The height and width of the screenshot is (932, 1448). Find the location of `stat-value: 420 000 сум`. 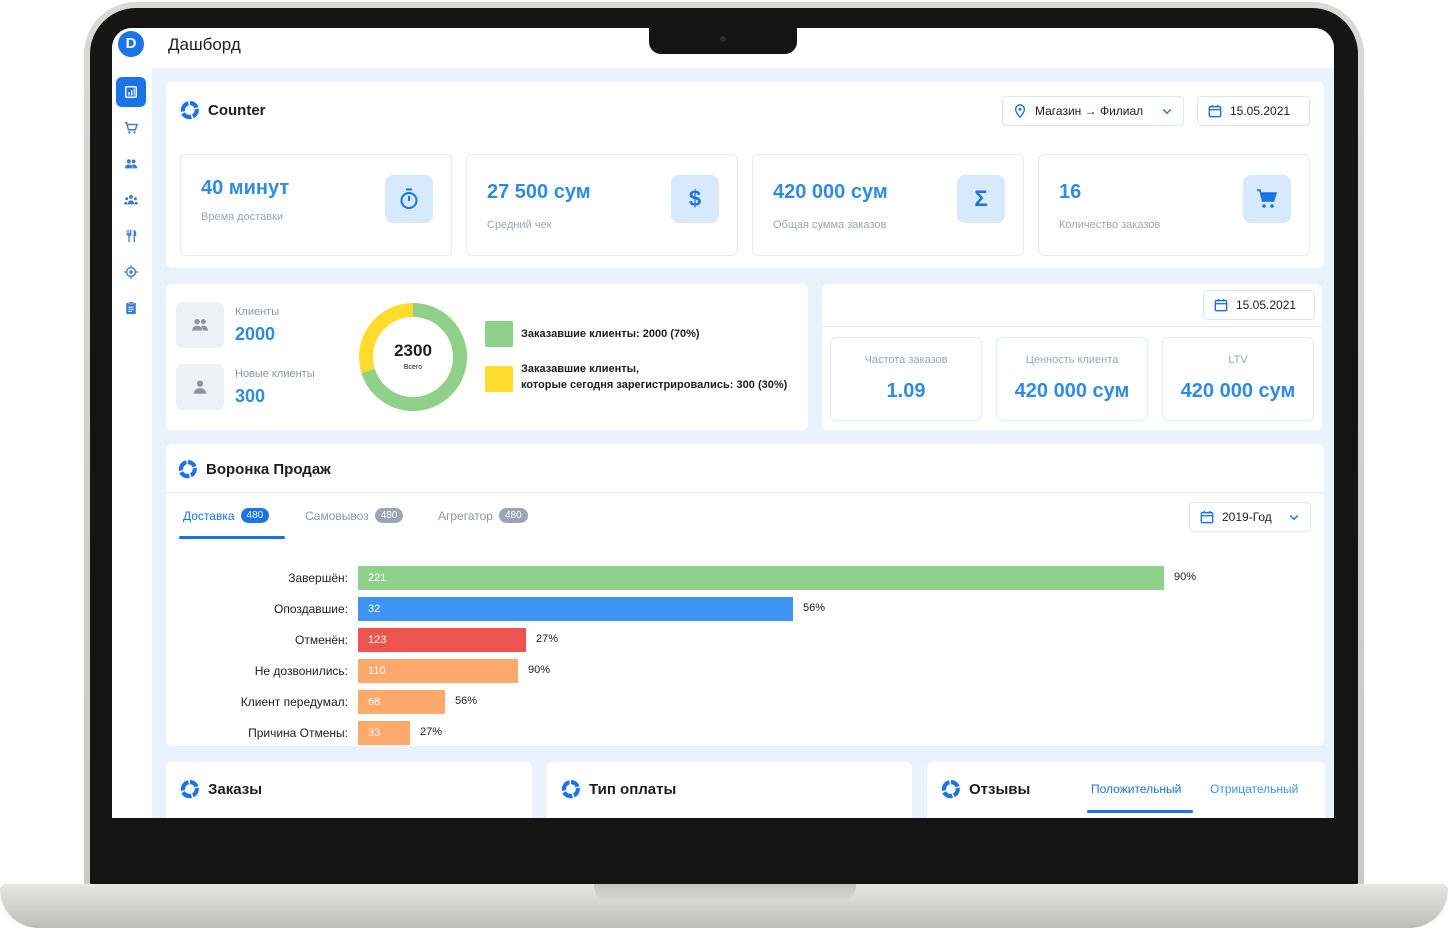

stat-value: 420 000 сум is located at coordinates (830, 192).